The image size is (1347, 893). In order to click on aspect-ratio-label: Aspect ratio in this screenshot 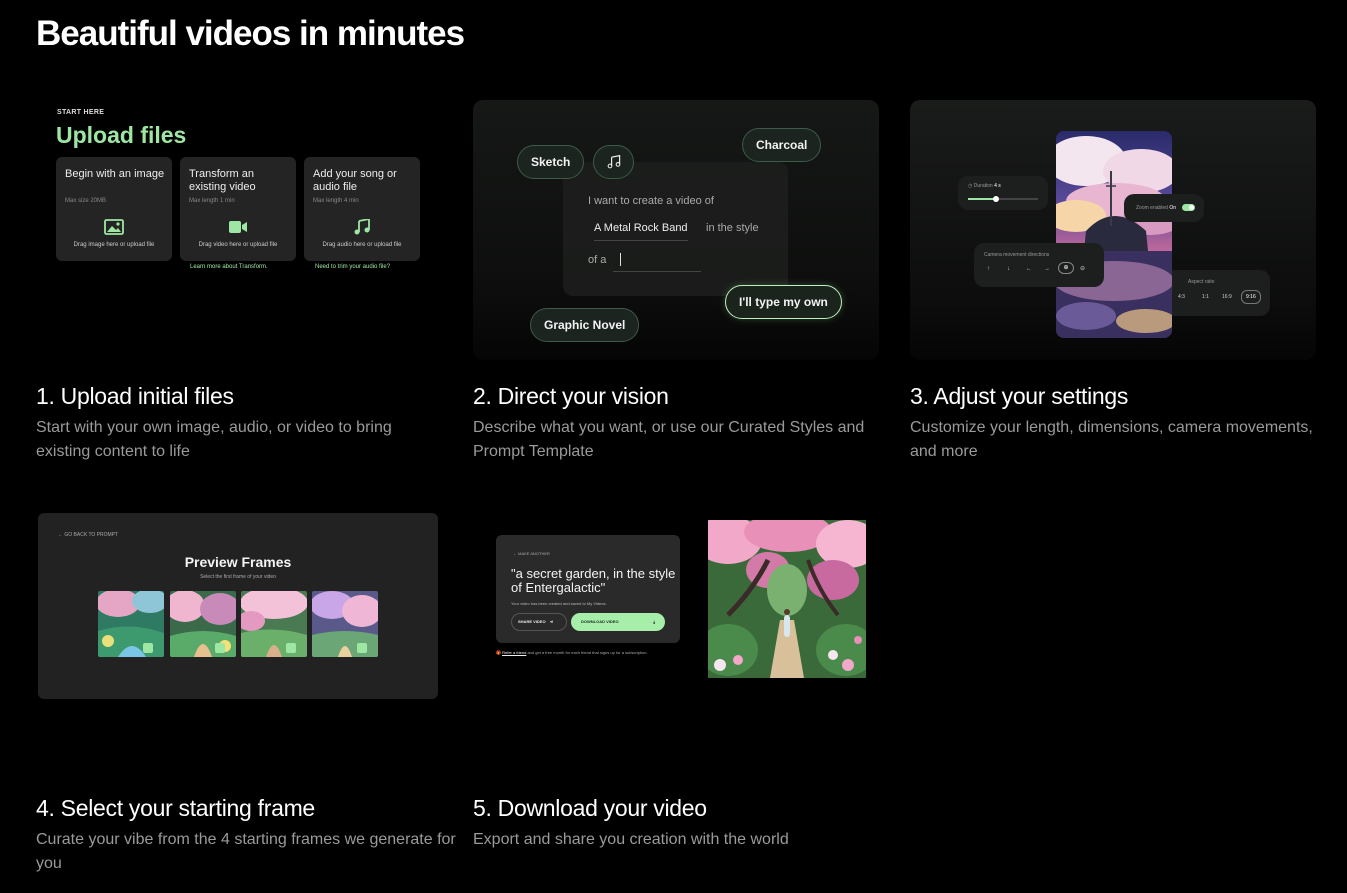, I will do `click(1201, 282)`.